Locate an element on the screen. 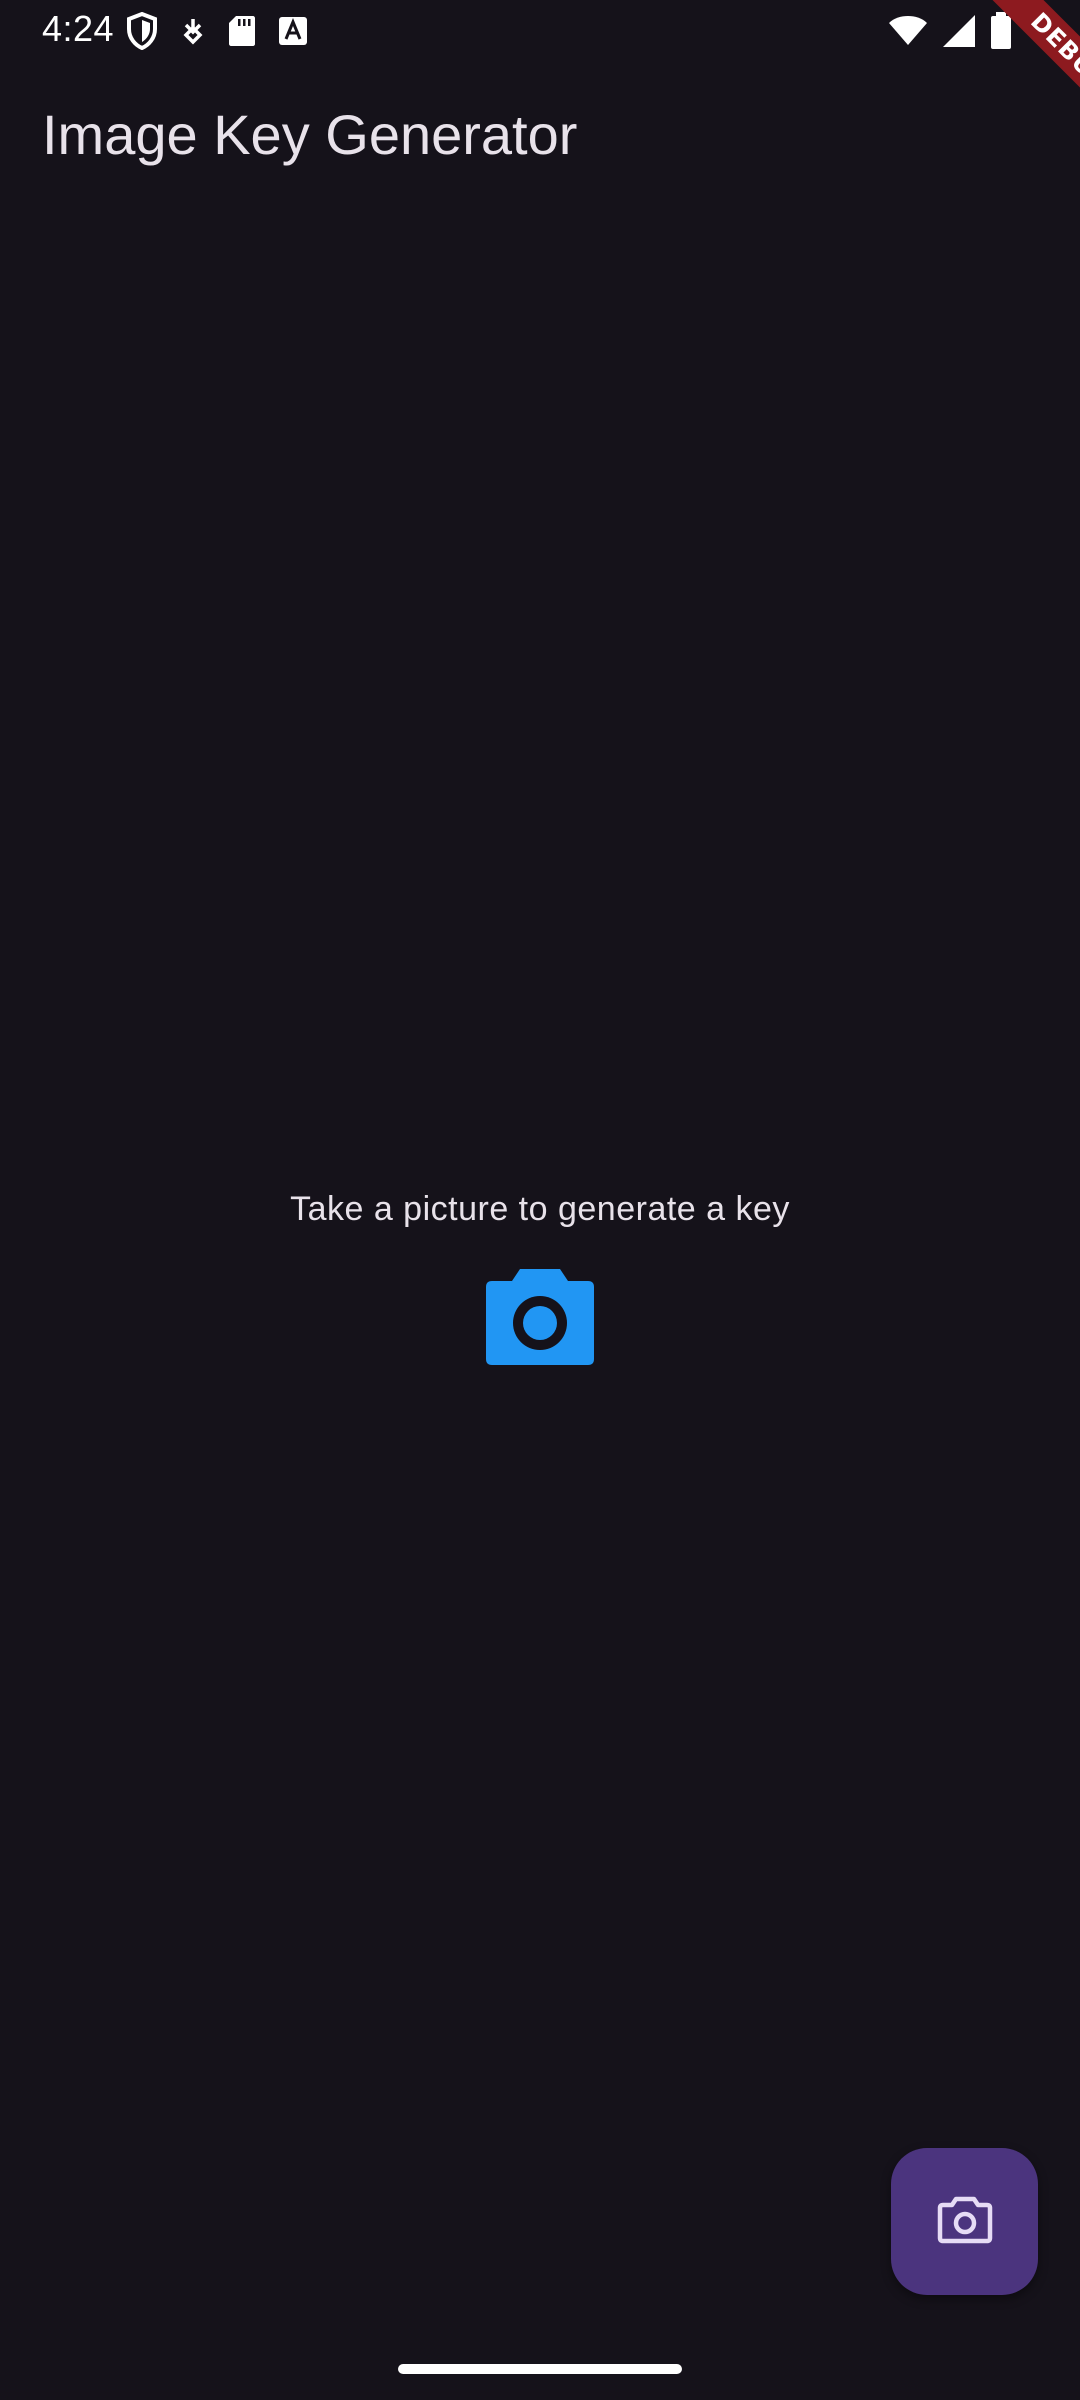  prompt-text: Take a picture to generate a key is located at coordinates (540, 1209).